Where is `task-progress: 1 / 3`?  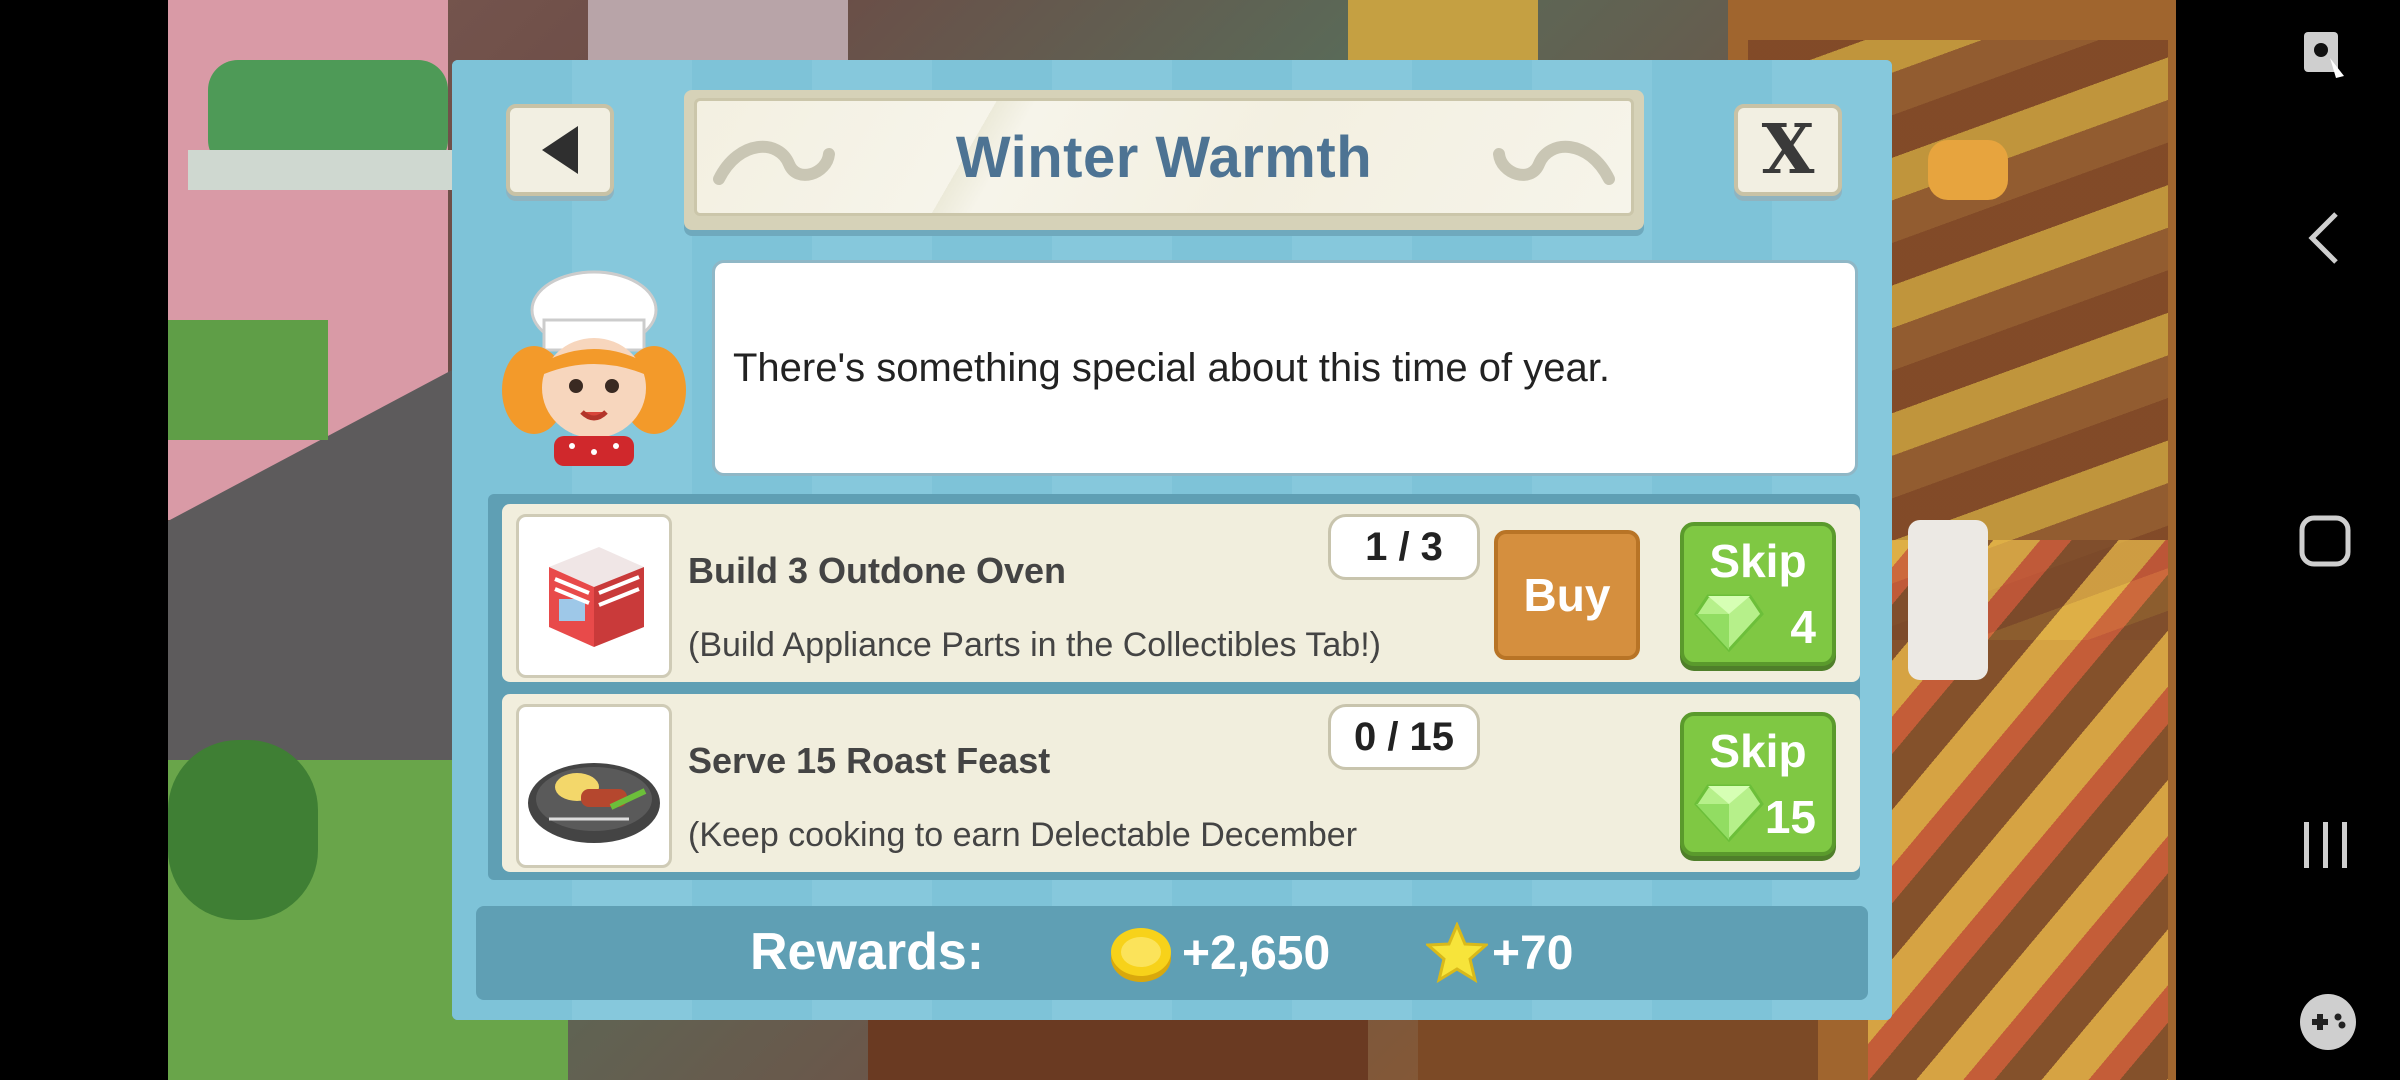 task-progress: 1 / 3 is located at coordinates (1404, 547).